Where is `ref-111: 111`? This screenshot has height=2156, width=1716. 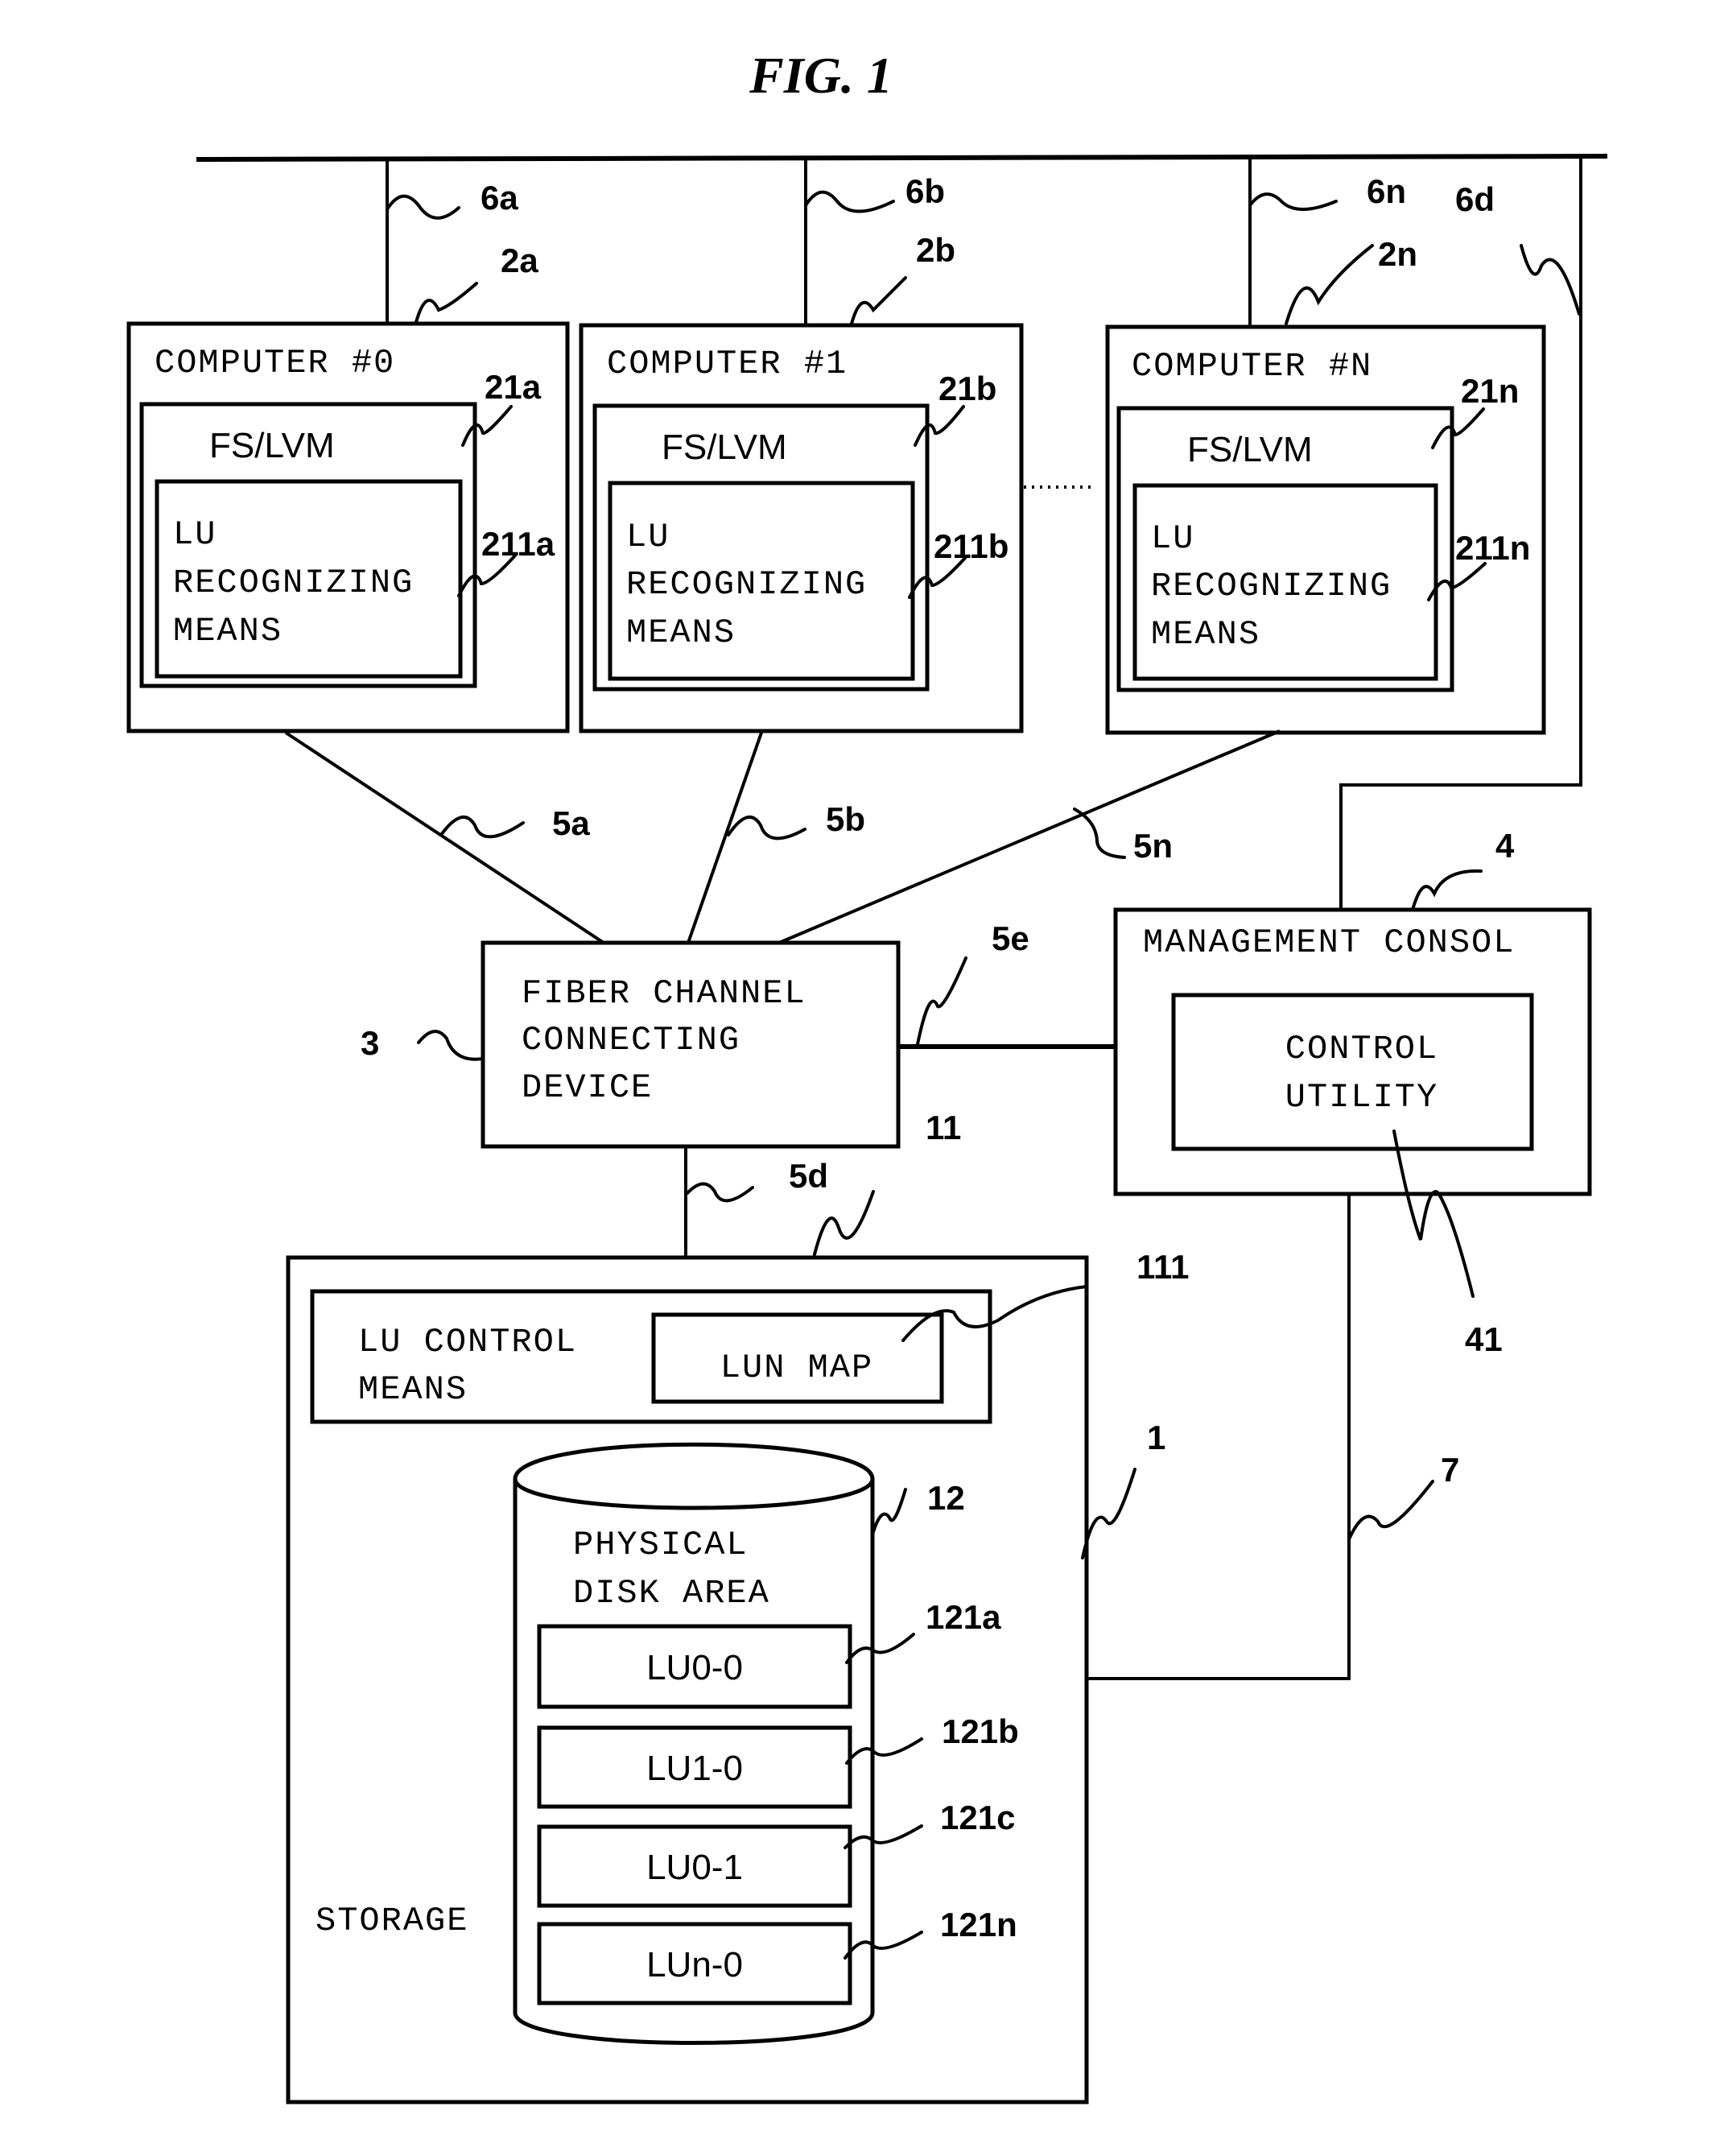
ref-111: 111 is located at coordinates (1162, 1267).